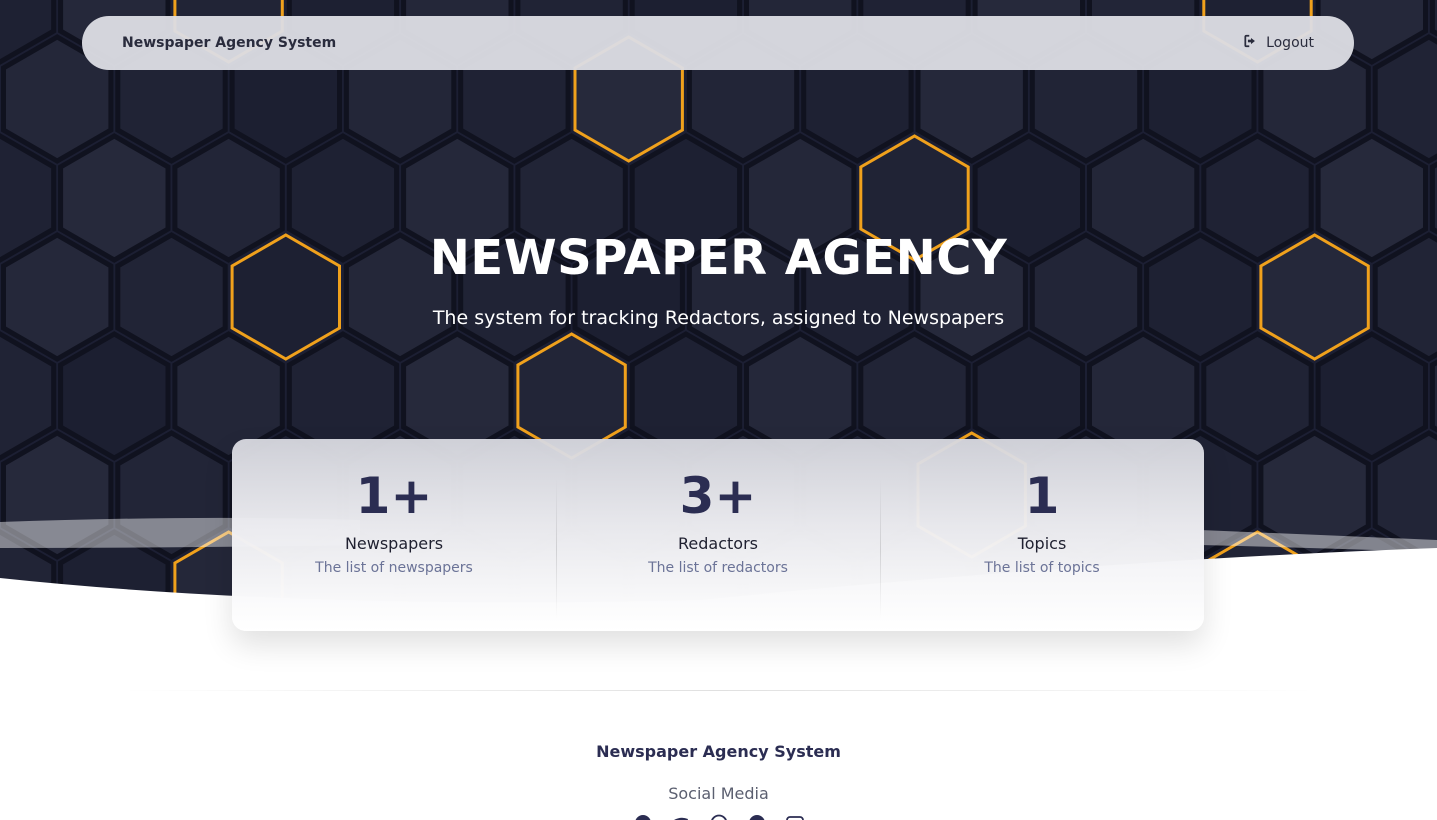  Describe the element at coordinates (1290, 43) in the screenshot. I see `logout-label: Logout` at that location.